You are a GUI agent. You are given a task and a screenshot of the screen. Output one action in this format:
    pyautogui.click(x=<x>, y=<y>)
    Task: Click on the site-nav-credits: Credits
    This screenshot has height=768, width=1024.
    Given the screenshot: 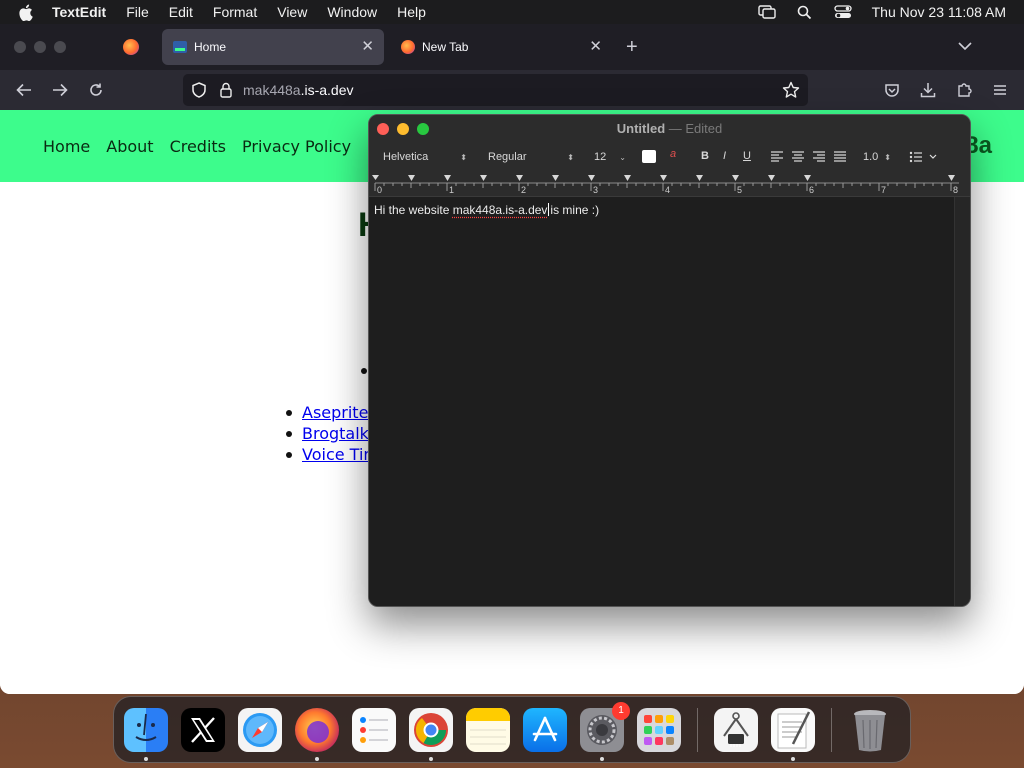 What is the action you would take?
    pyautogui.click(x=198, y=146)
    